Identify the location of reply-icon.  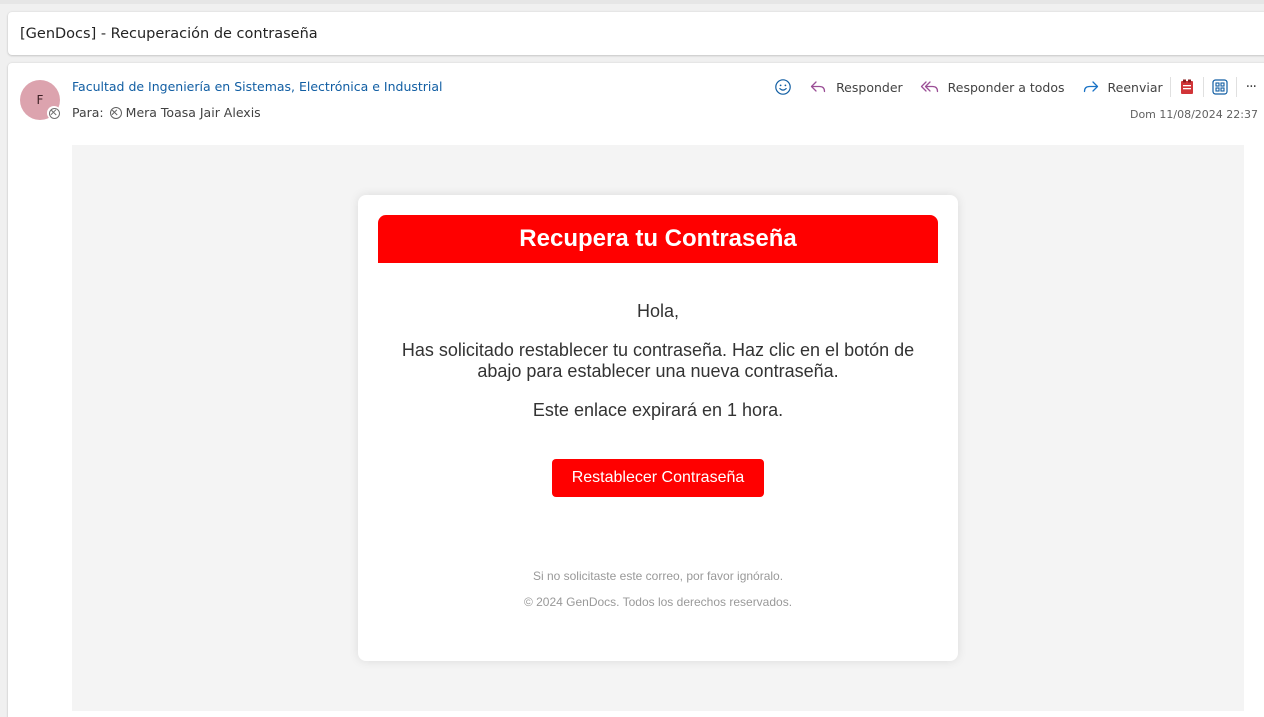
(818, 87).